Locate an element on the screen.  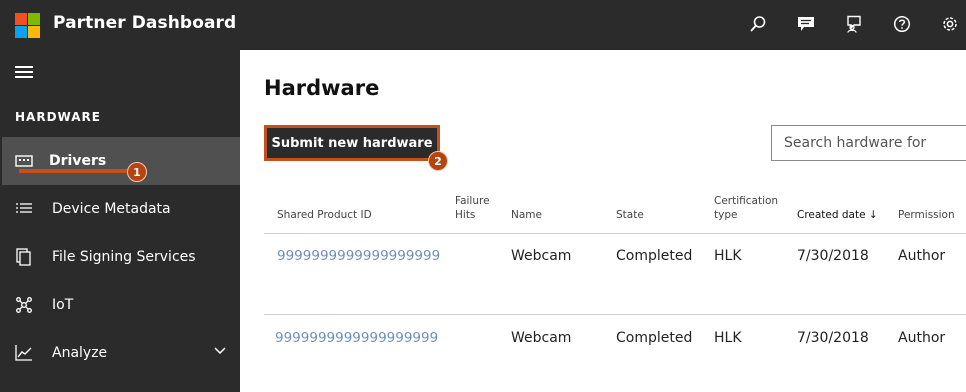
column-header-permission: Permission is located at coordinates (926, 215).